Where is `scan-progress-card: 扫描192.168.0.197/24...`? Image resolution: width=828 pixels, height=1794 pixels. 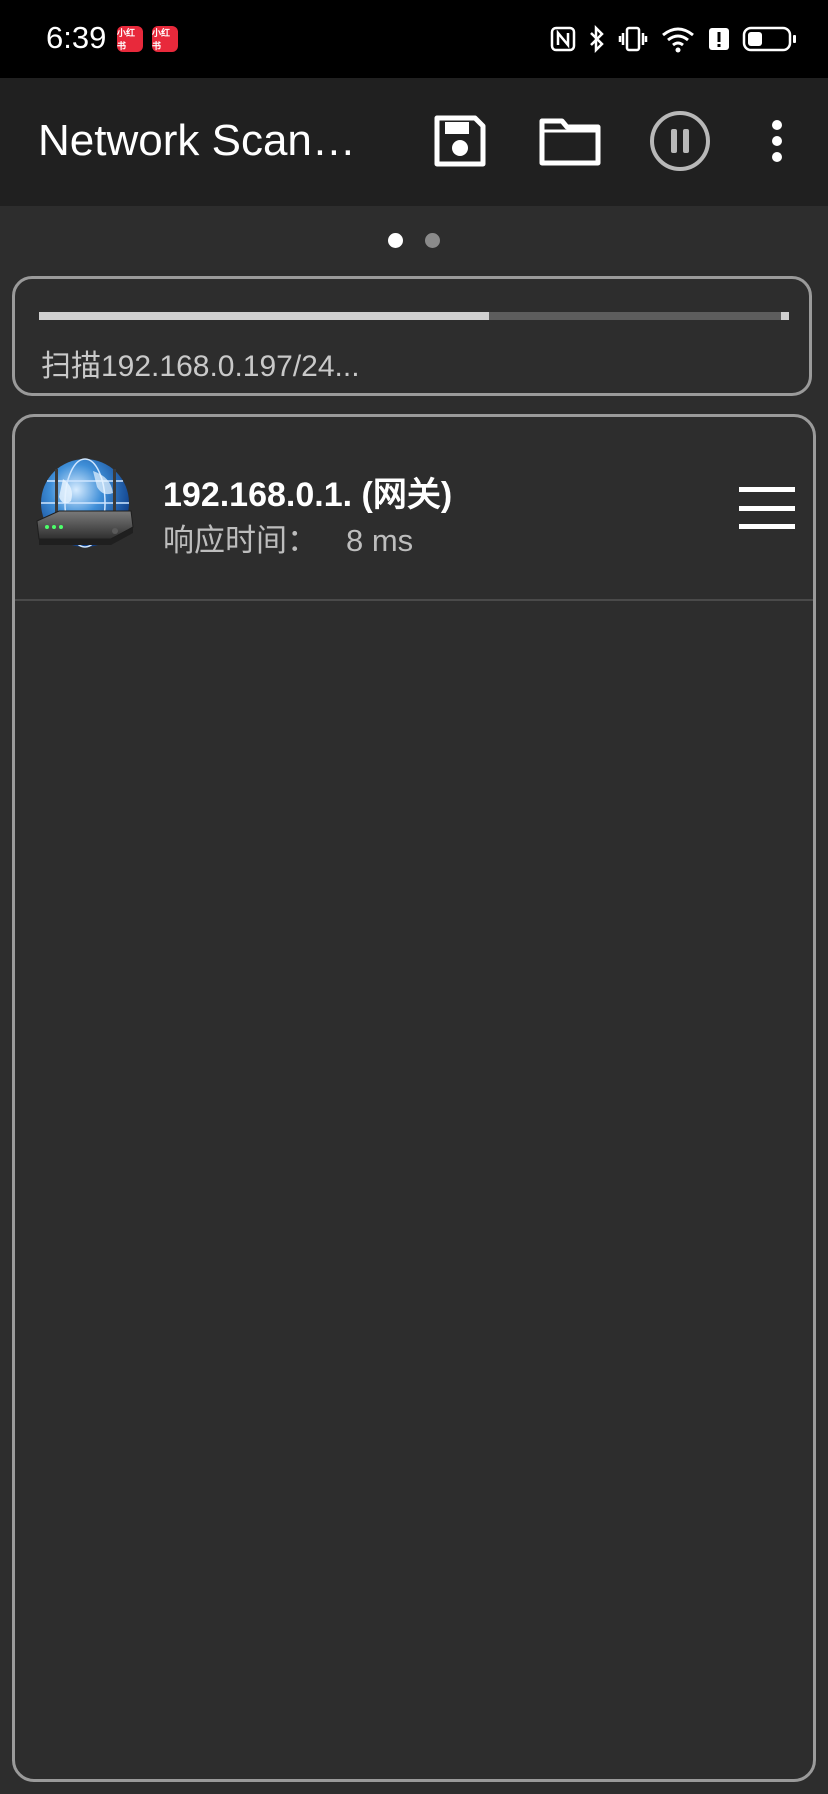 scan-progress-card: 扫描192.168.0.197/24... is located at coordinates (412, 336).